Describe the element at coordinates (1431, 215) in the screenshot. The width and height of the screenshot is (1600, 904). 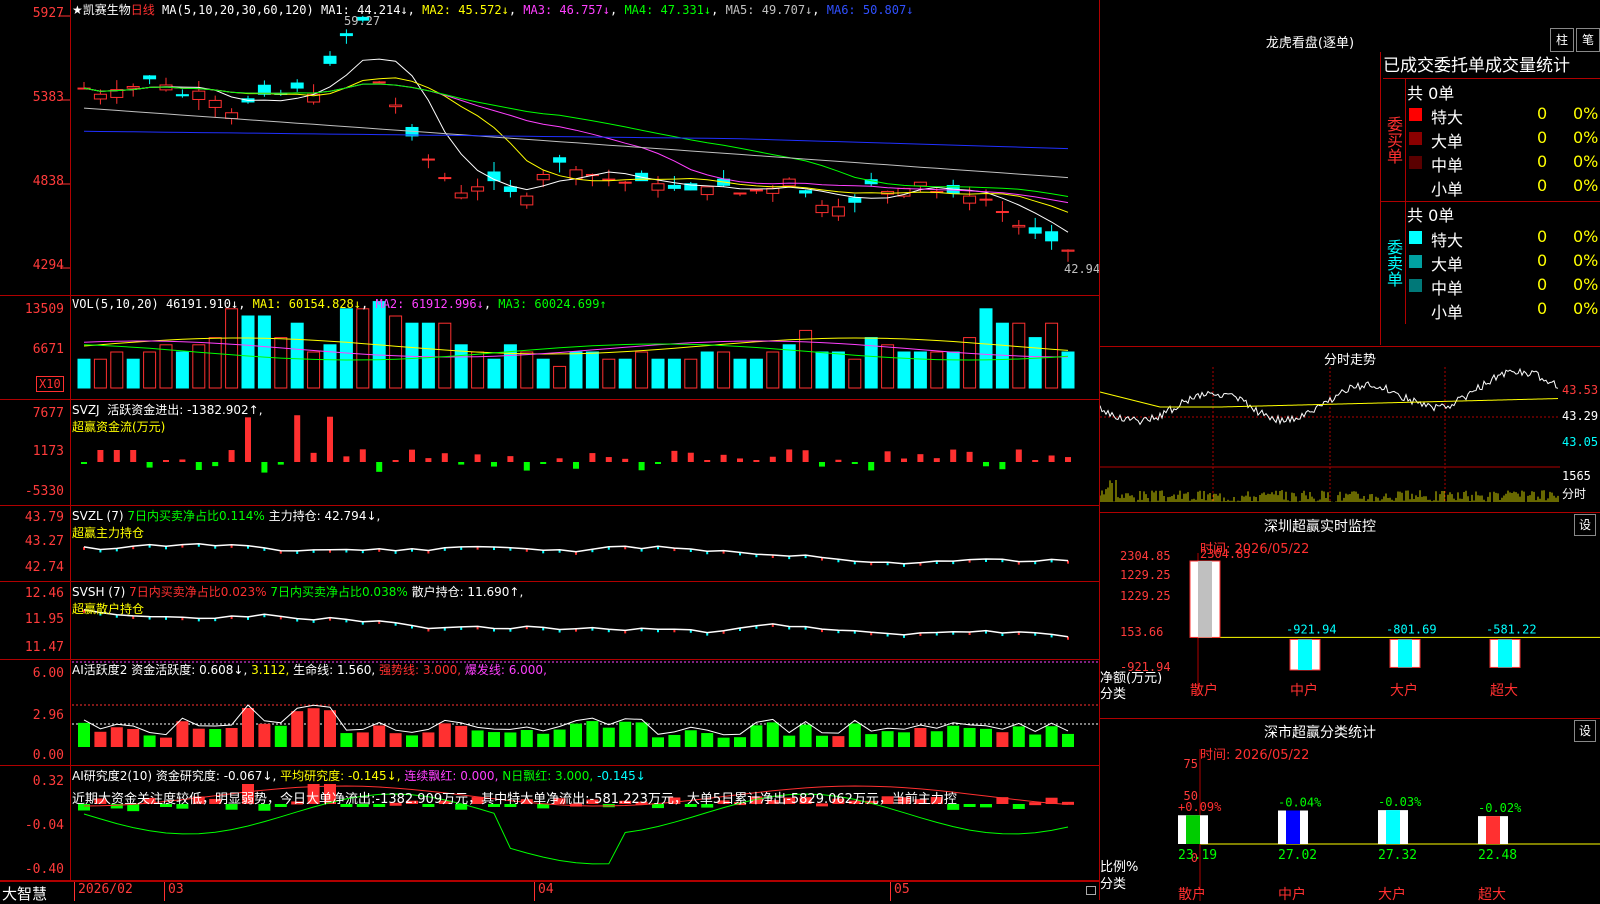
I see `sell-total: 共 0单` at that location.